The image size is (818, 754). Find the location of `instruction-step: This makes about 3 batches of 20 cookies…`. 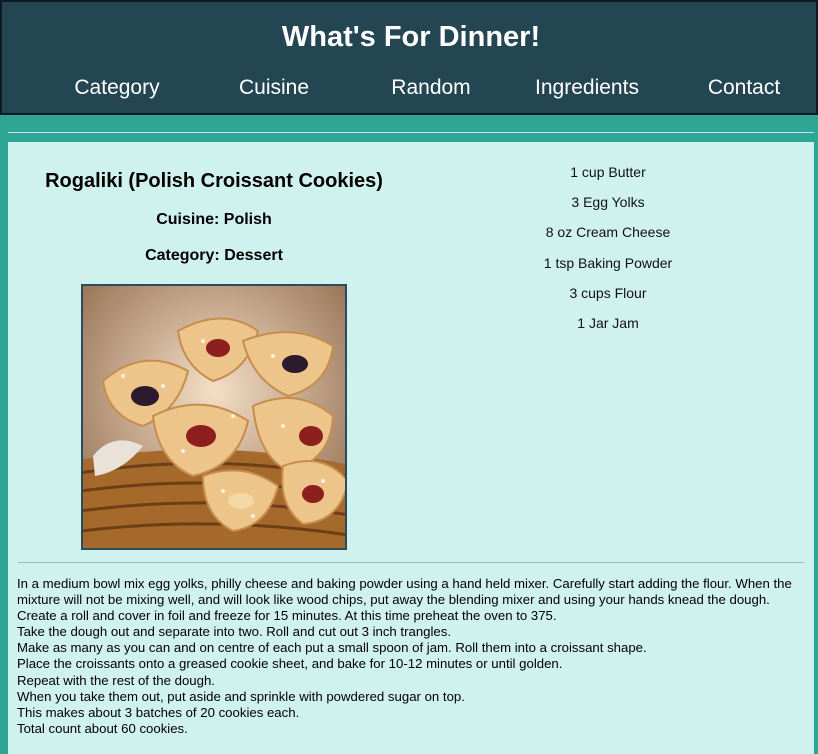

instruction-step: This makes about 3 batches of 20 cookies… is located at coordinates (158, 712).